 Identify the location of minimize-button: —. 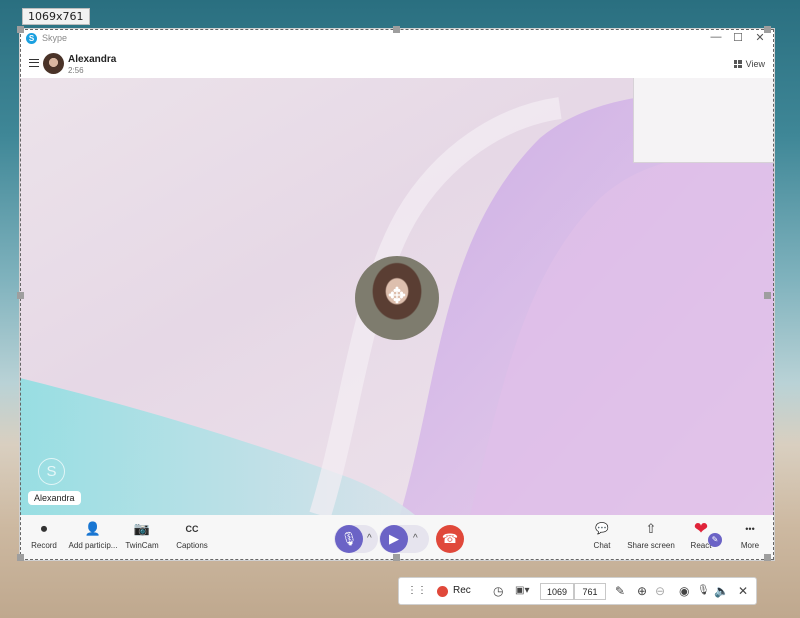
(716, 37).